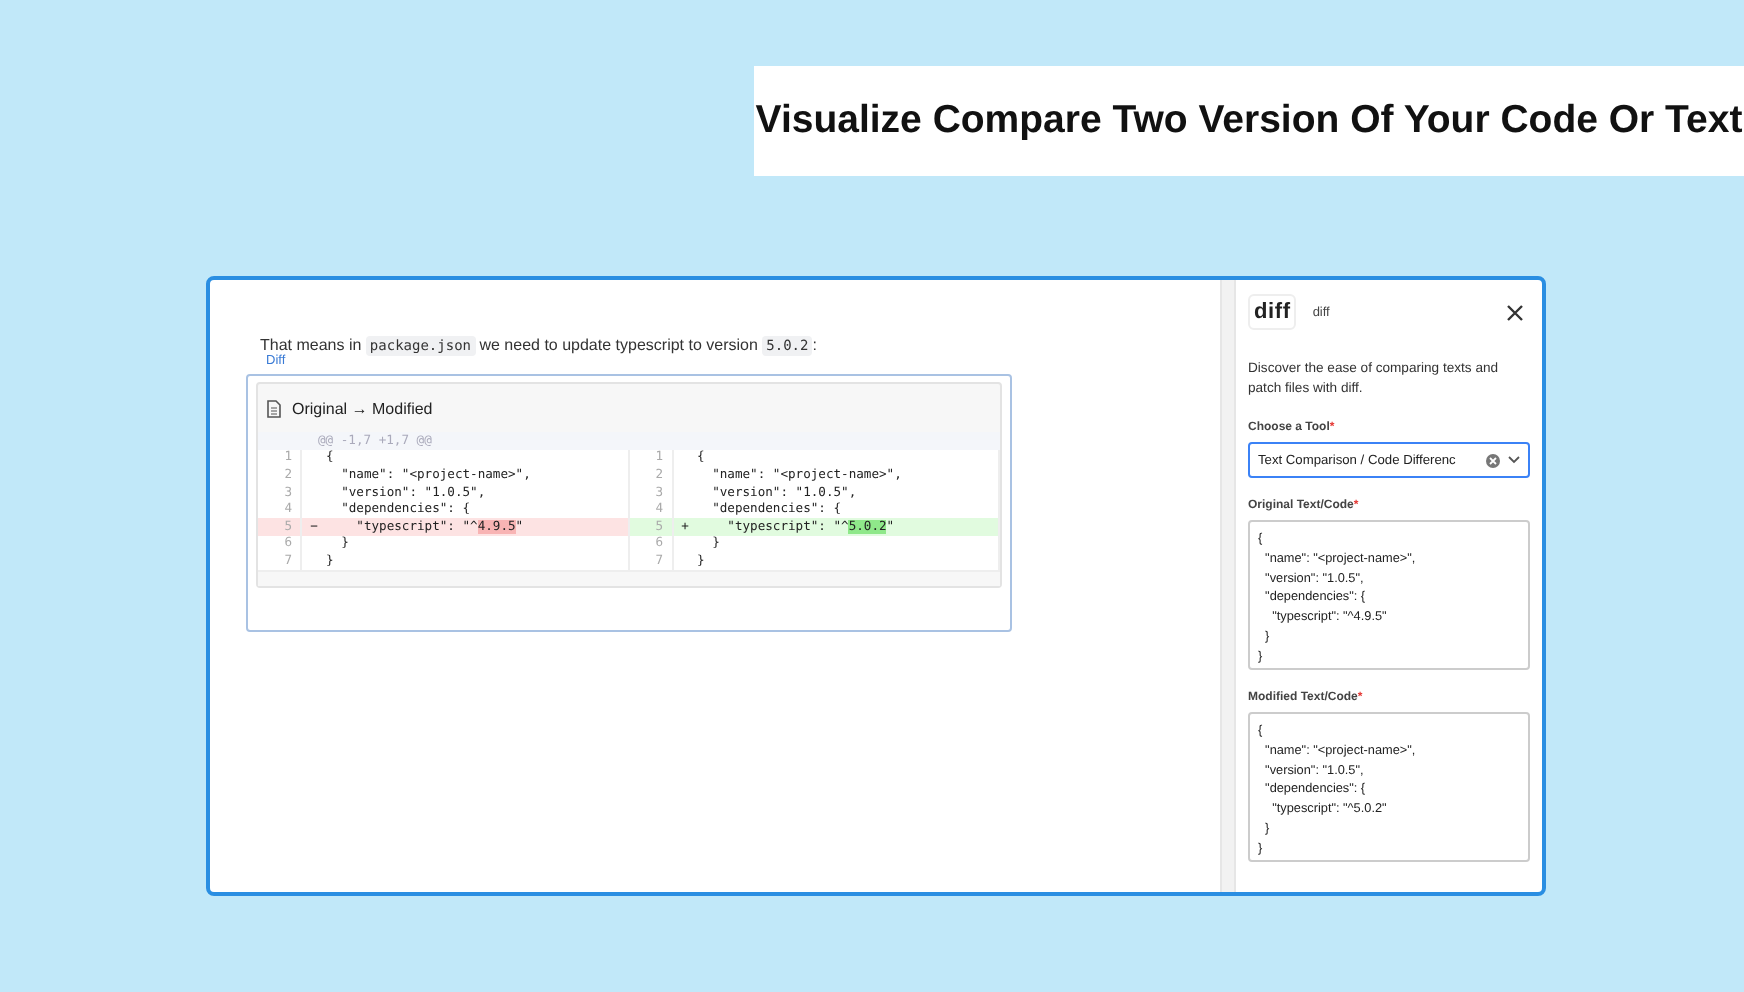  What do you see at coordinates (1493, 460) in the screenshot?
I see `clear-icon` at bounding box center [1493, 460].